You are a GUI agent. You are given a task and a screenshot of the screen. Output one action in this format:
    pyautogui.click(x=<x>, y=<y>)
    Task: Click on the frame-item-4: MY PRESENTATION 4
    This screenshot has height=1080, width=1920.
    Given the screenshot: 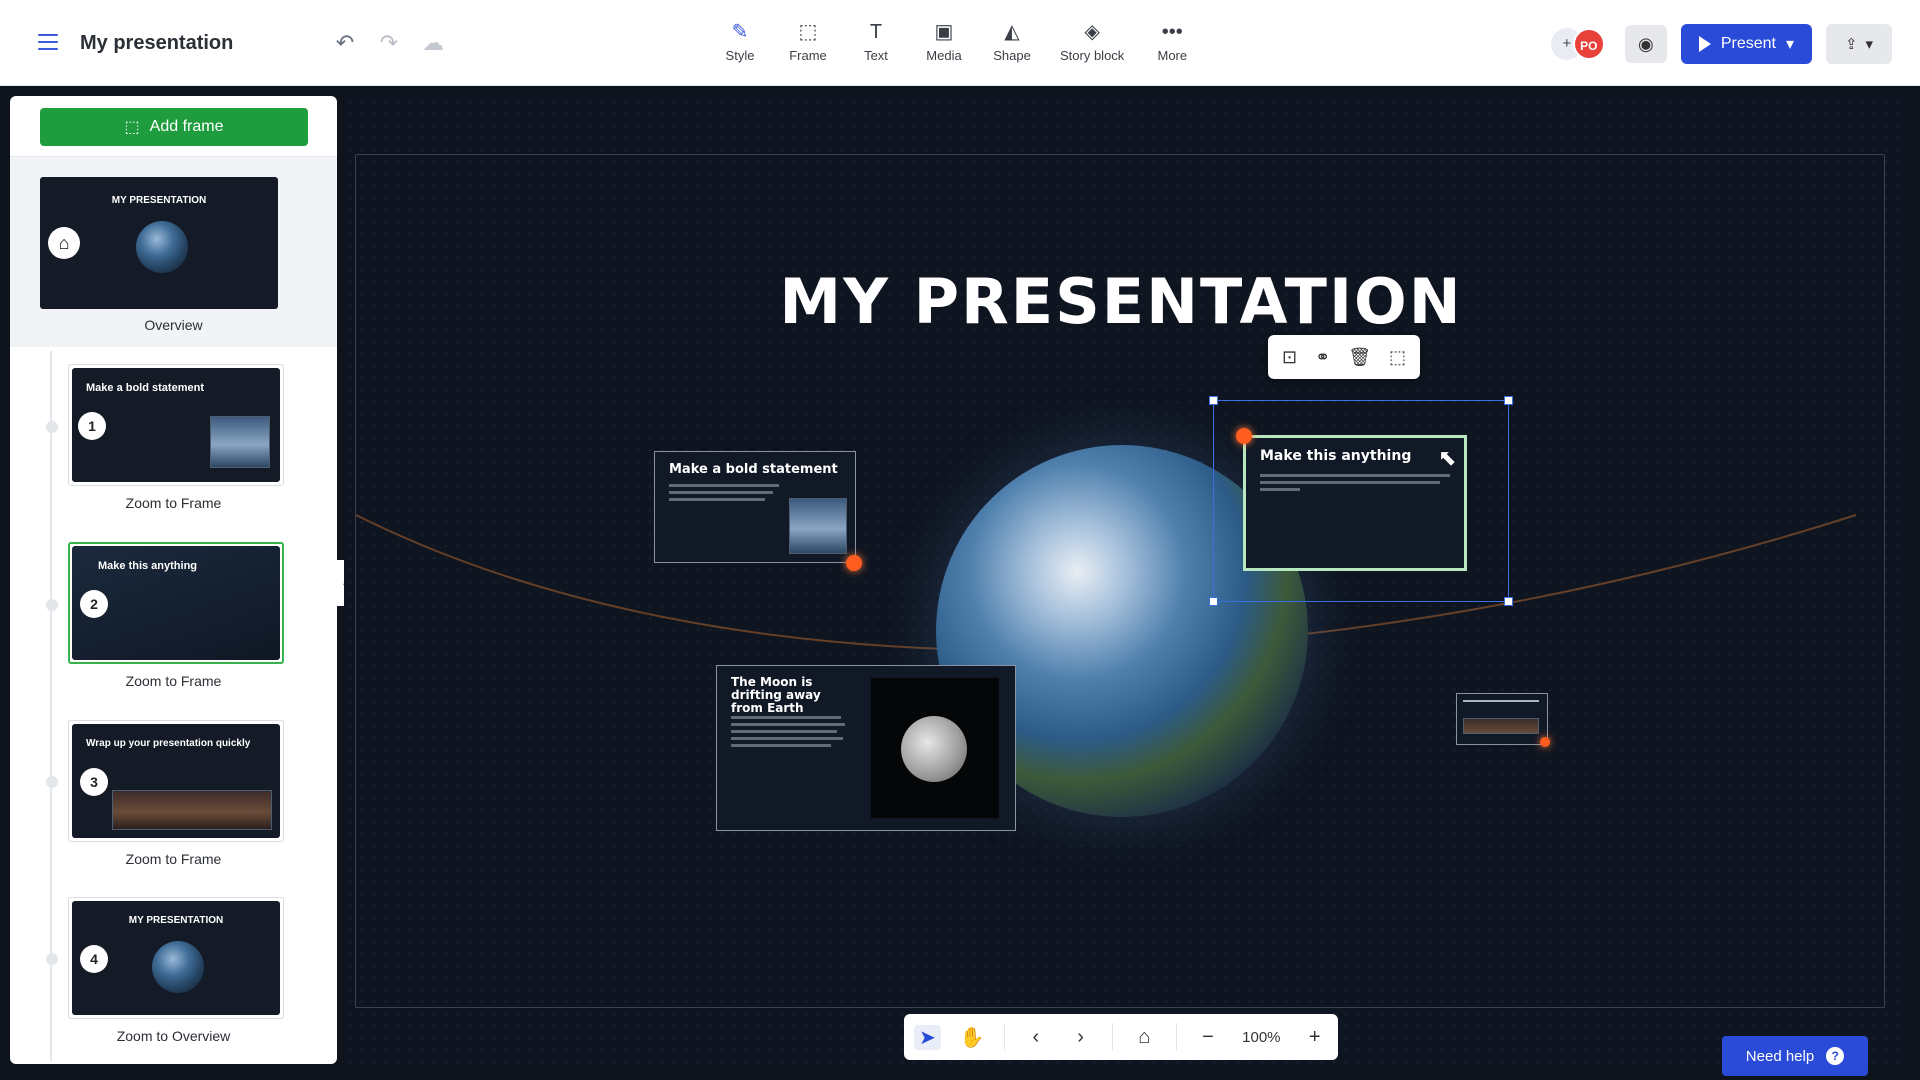 What is the action you would take?
    pyautogui.click(x=176, y=958)
    